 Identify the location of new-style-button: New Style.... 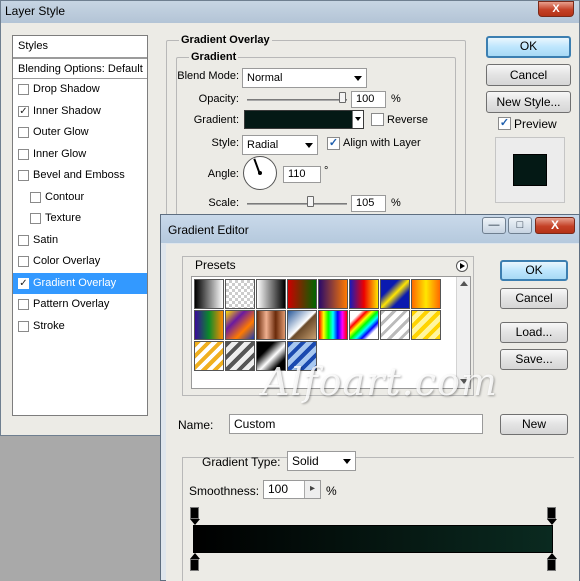
(528, 102).